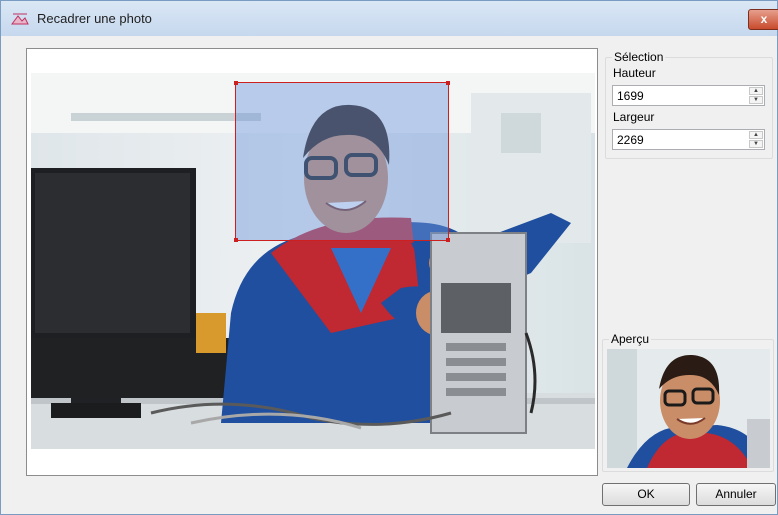  I want to click on crop-photo-icon, so click(20, 19).